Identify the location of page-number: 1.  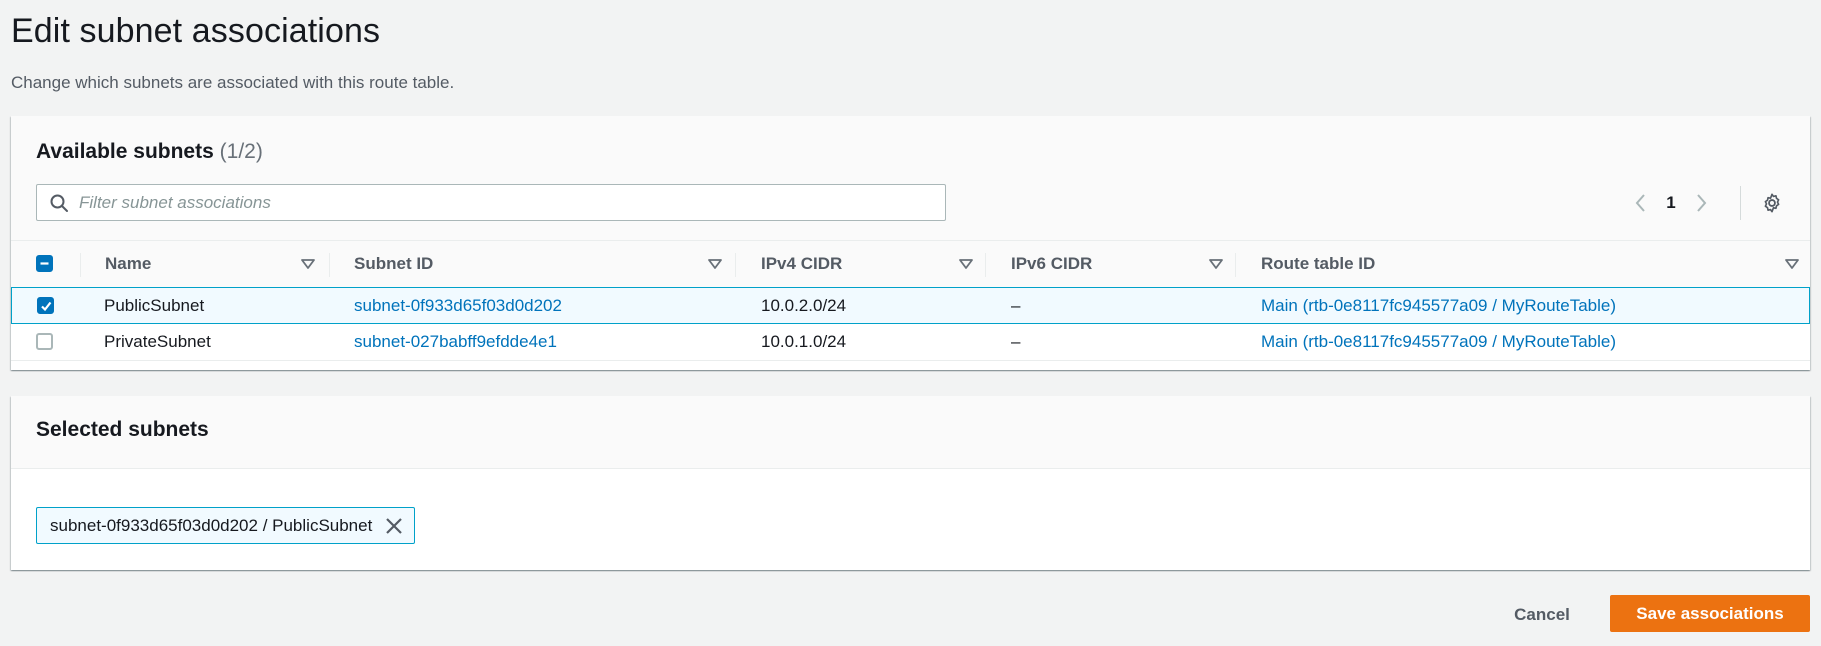
(1671, 203).